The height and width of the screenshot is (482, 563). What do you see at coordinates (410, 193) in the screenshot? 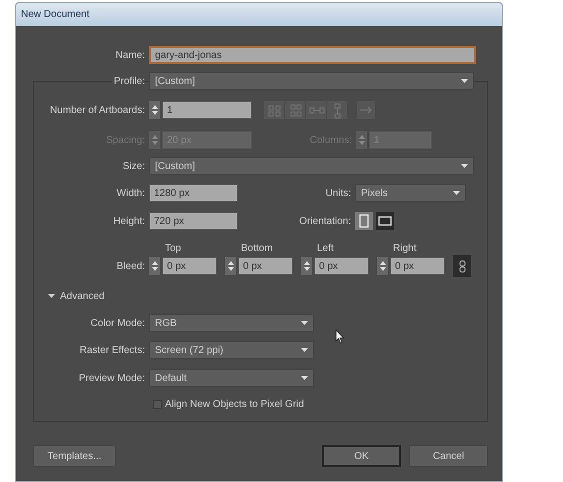
I see `dropdown: Pixels` at bounding box center [410, 193].